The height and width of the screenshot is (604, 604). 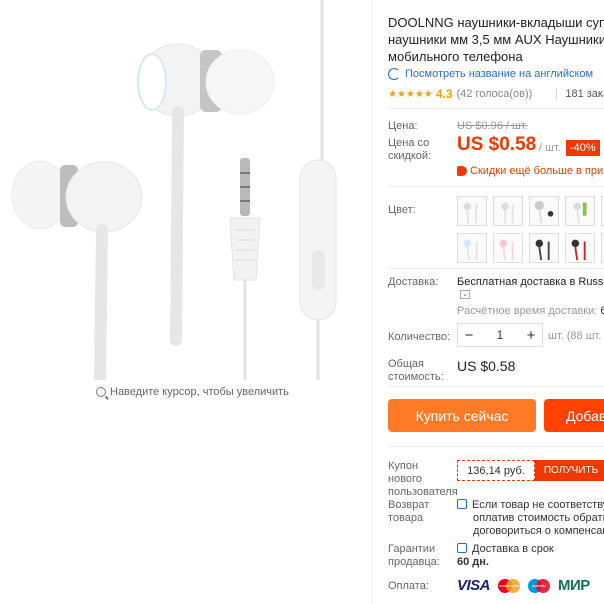 I want to click on old-price: US $0.96 / шт., so click(x=492, y=126).